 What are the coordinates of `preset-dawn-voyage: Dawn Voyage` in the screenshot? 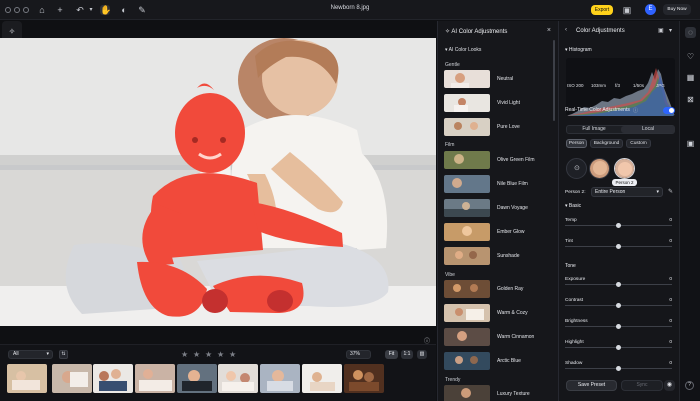 It's located at (499, 208).